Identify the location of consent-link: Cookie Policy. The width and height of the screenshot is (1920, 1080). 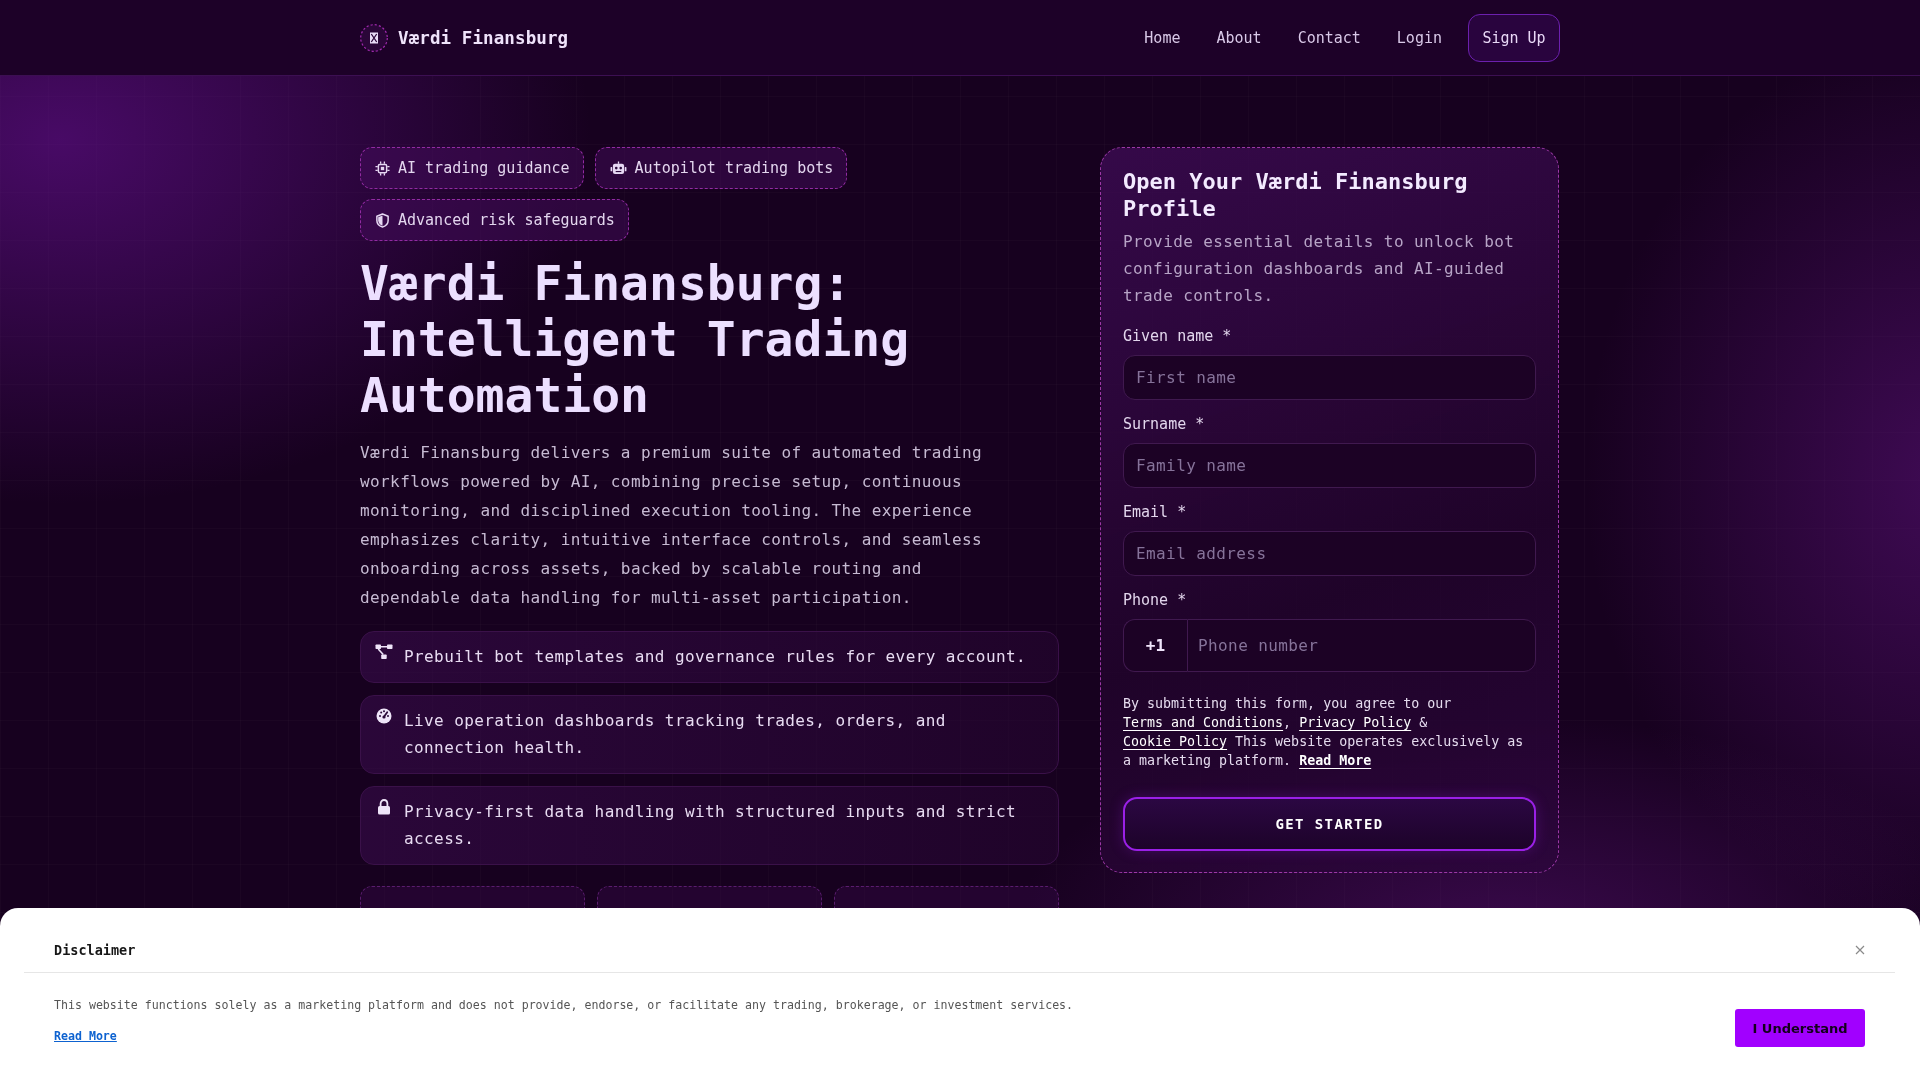
(1175, 741).